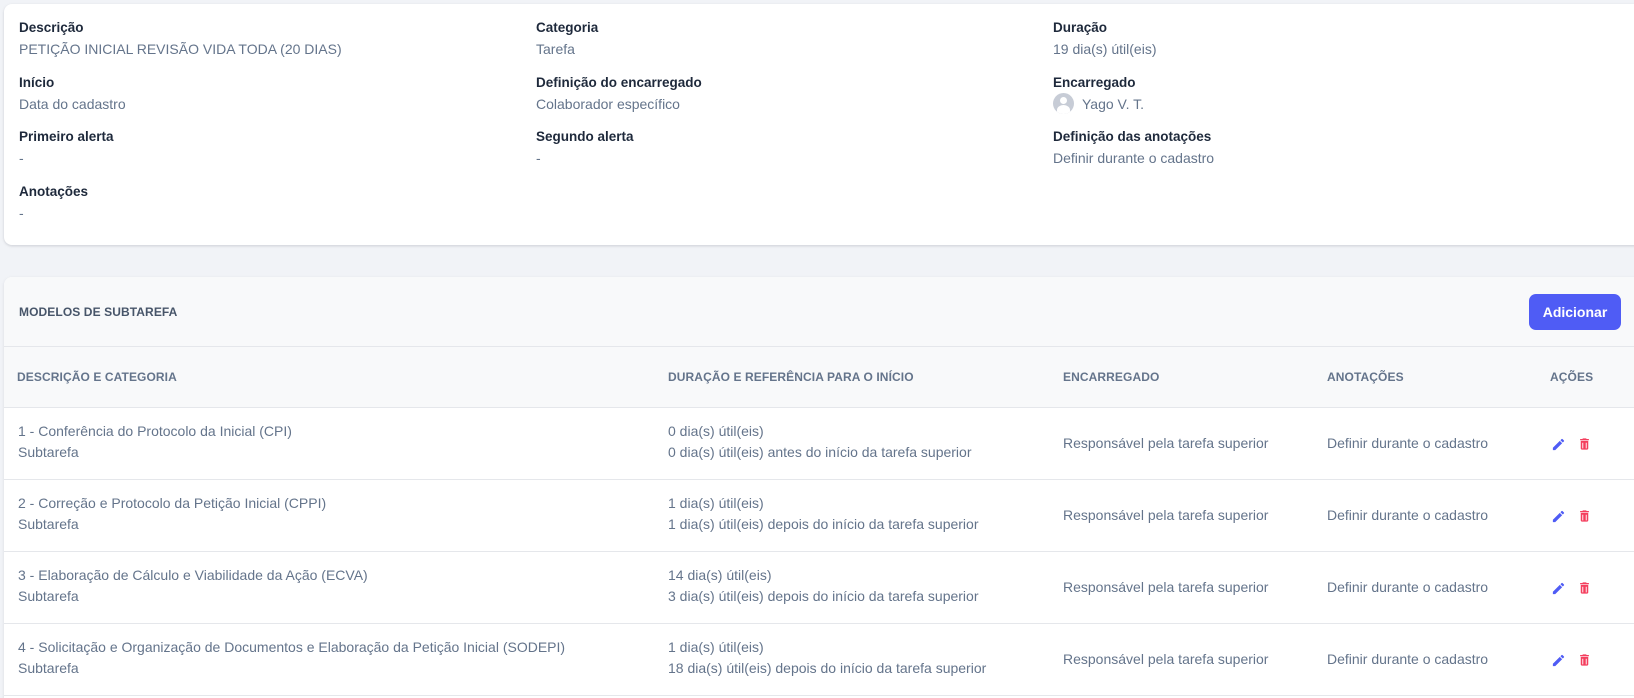 The image size is (1634, 698). What do you see at coordinates (51, 27) in the screenshot?
I see `field-label: Descrição` at bounding box center [51, 27].